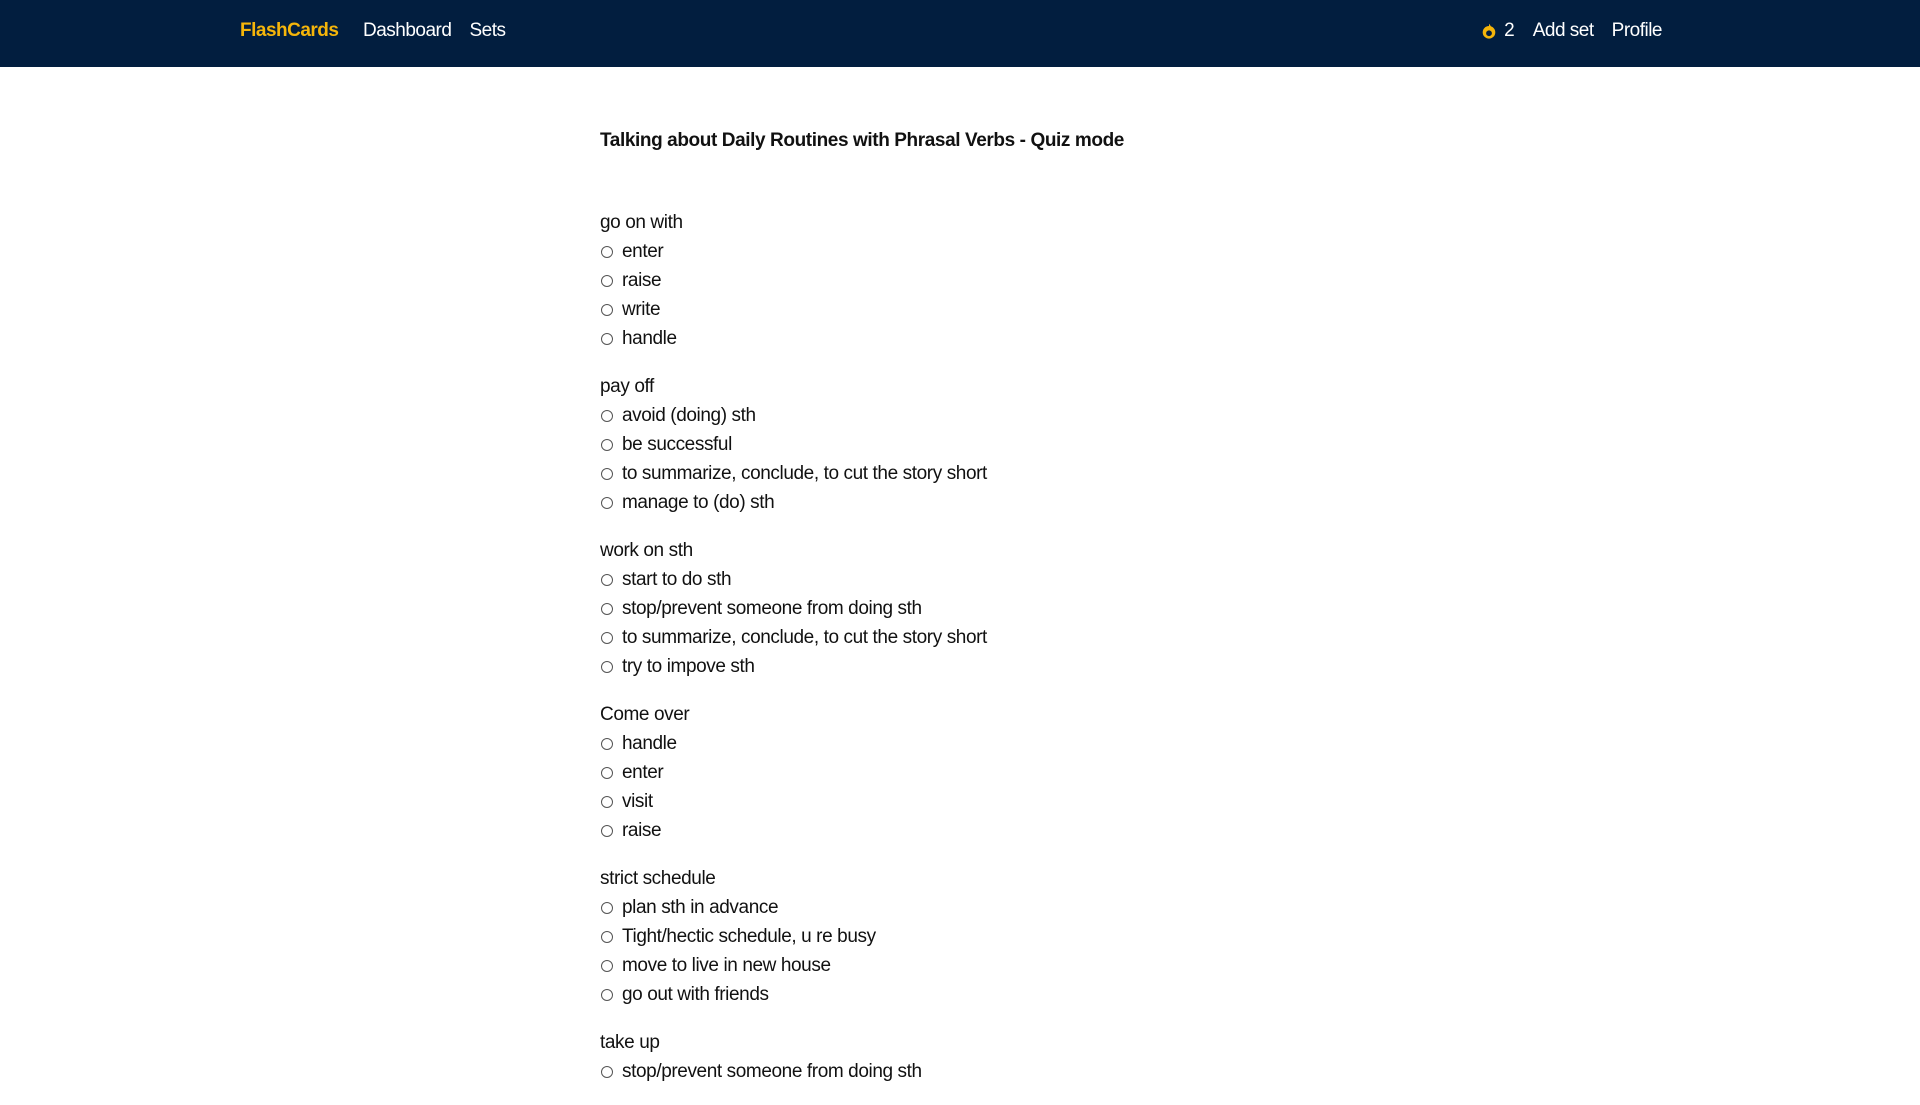  What do you see at coordinates (700, 907) in the screenshot?
I see `answer-option-label: plan sth in advance` at bounding box center [700, 907].